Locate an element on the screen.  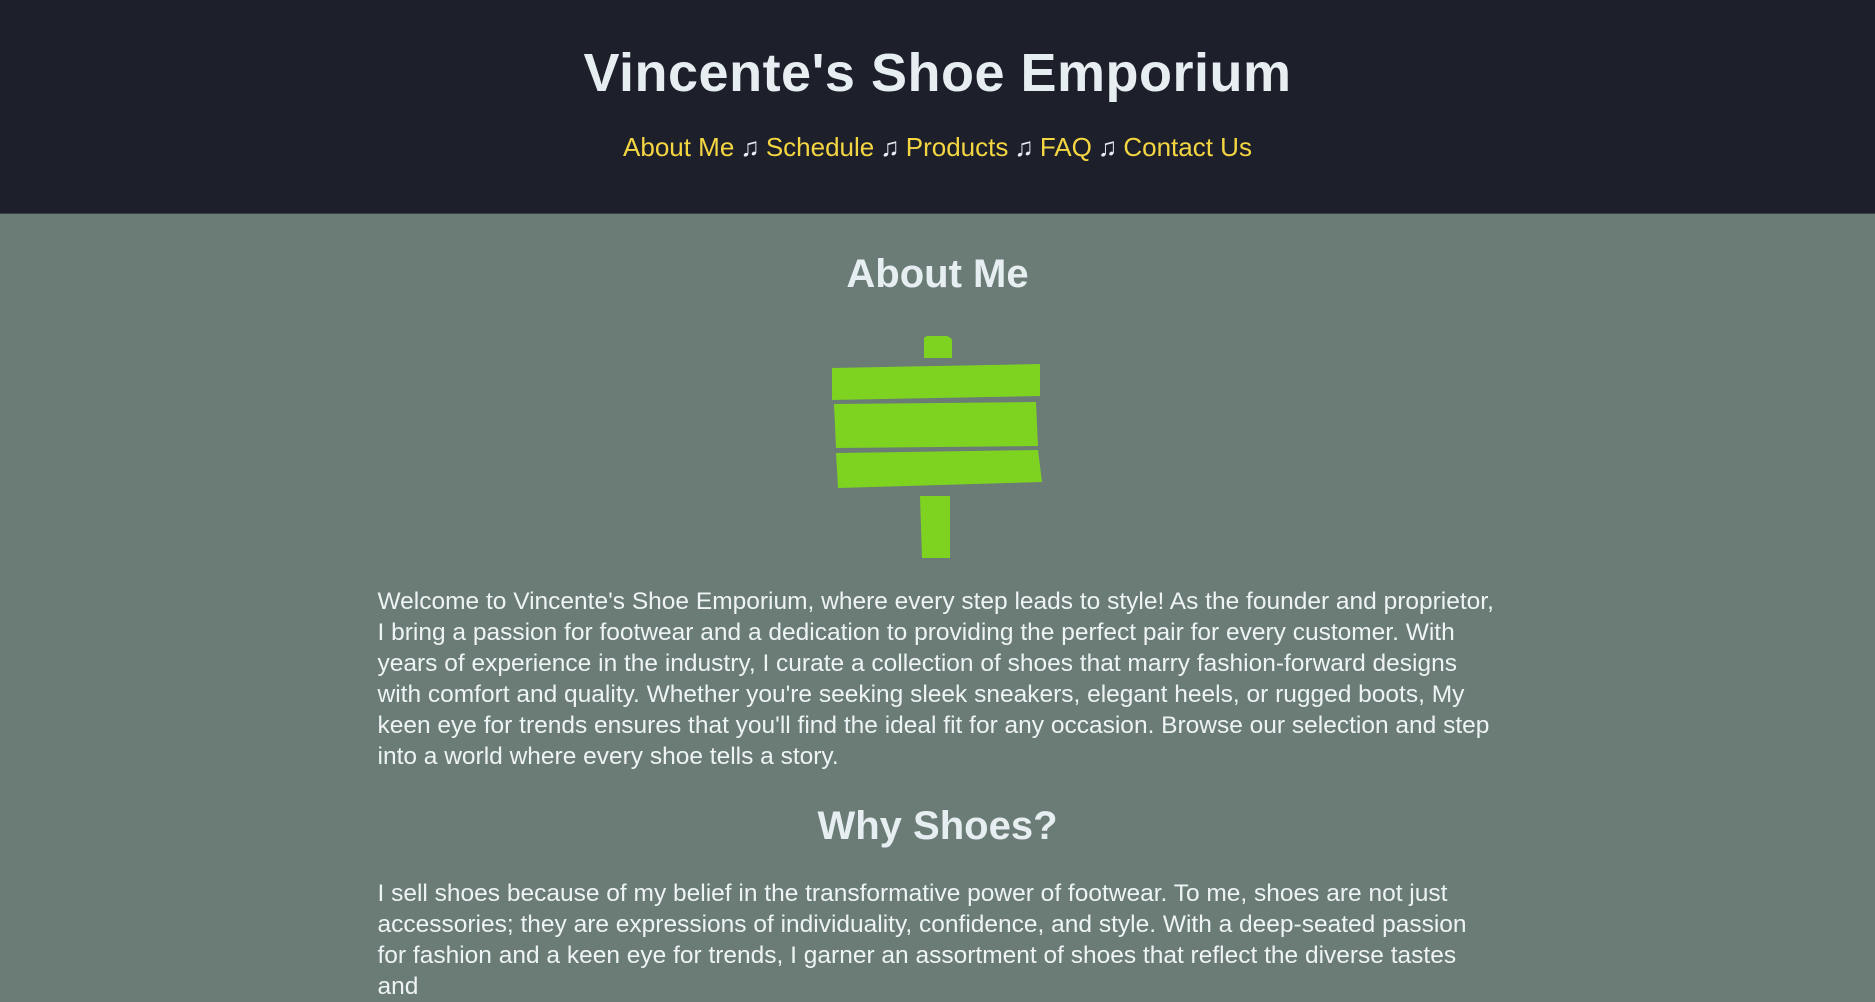
nav-products: Products is located at coordinates (957, 147).